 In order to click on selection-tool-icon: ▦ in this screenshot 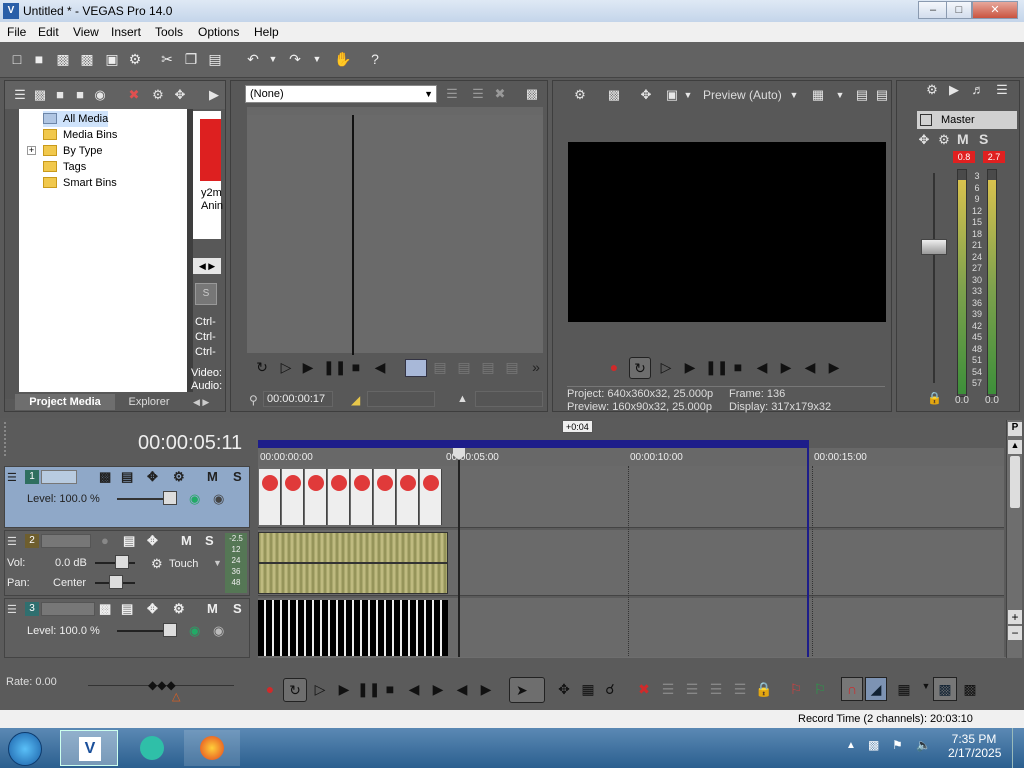, I will do `click(588, 689)`.